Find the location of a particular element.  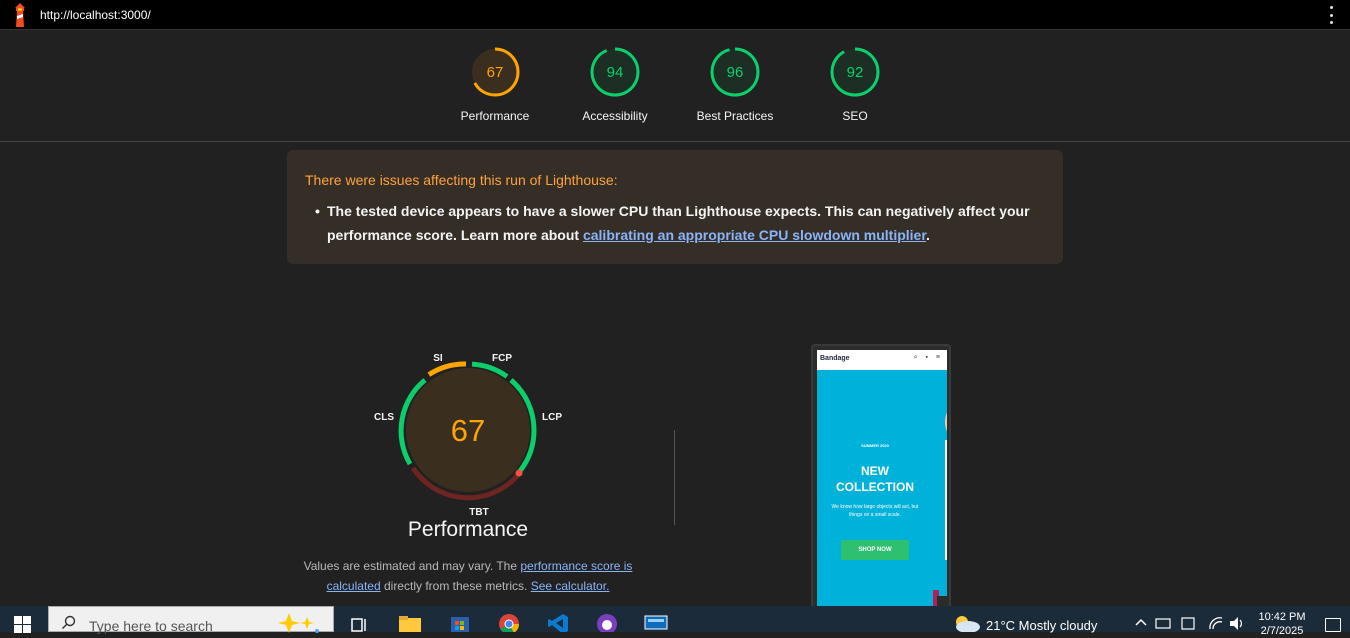

metric-label-tbt: TBT is located at coordinates (478, 512).